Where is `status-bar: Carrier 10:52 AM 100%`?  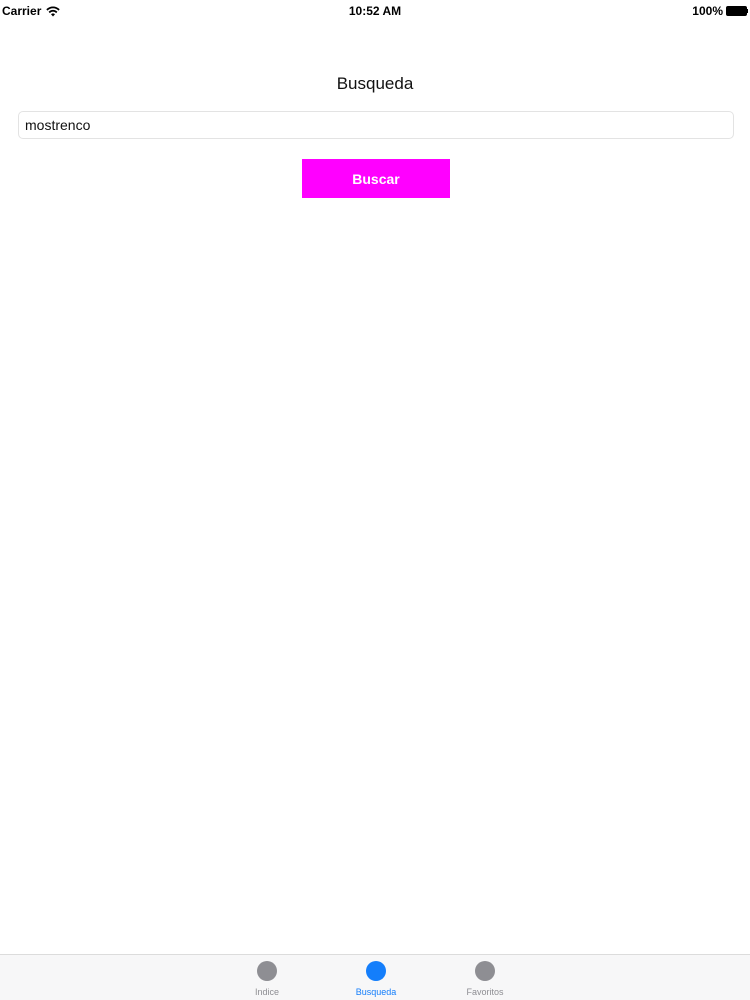 status-bar: Carrier 10:52 AM 100% is located at coordinates (375, 10).